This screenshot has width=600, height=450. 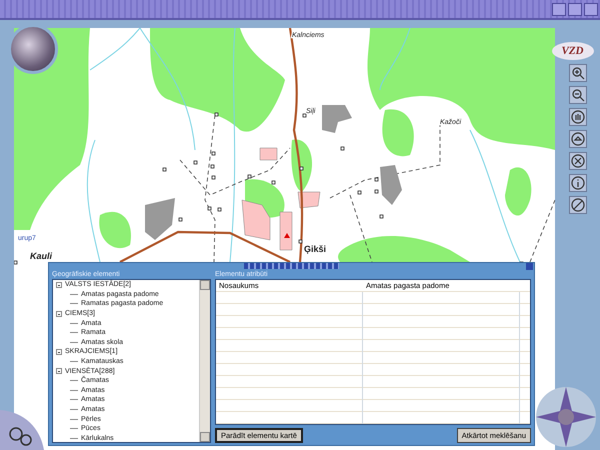 I want to click on minimize-button, so click(x=559, y=9).